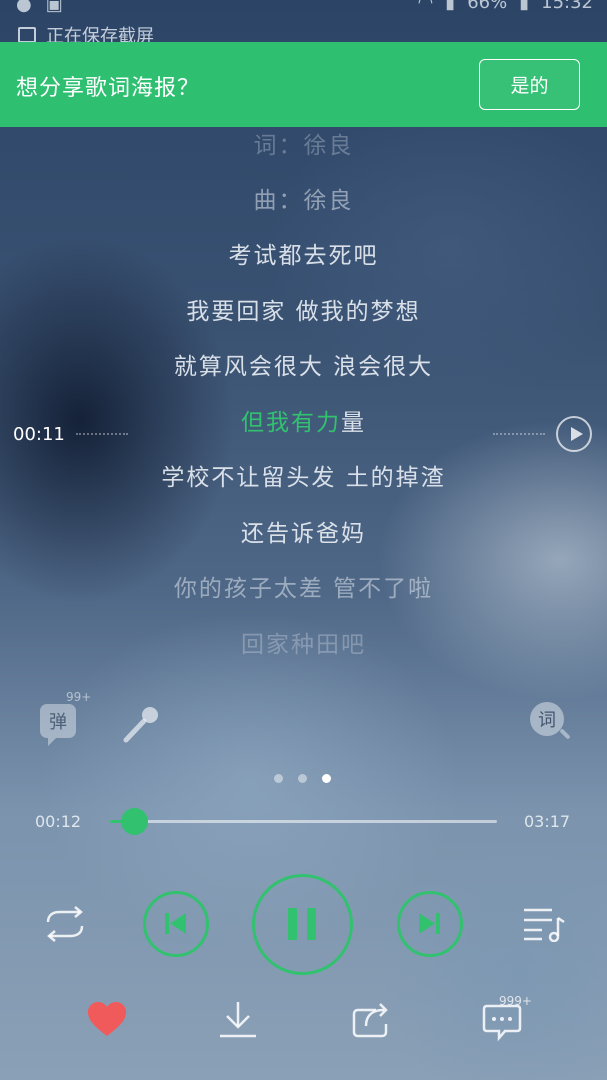 Image resolution: width=607 pixels, height=1080 pixels. I want to click on previous-button, so click(176, 924).